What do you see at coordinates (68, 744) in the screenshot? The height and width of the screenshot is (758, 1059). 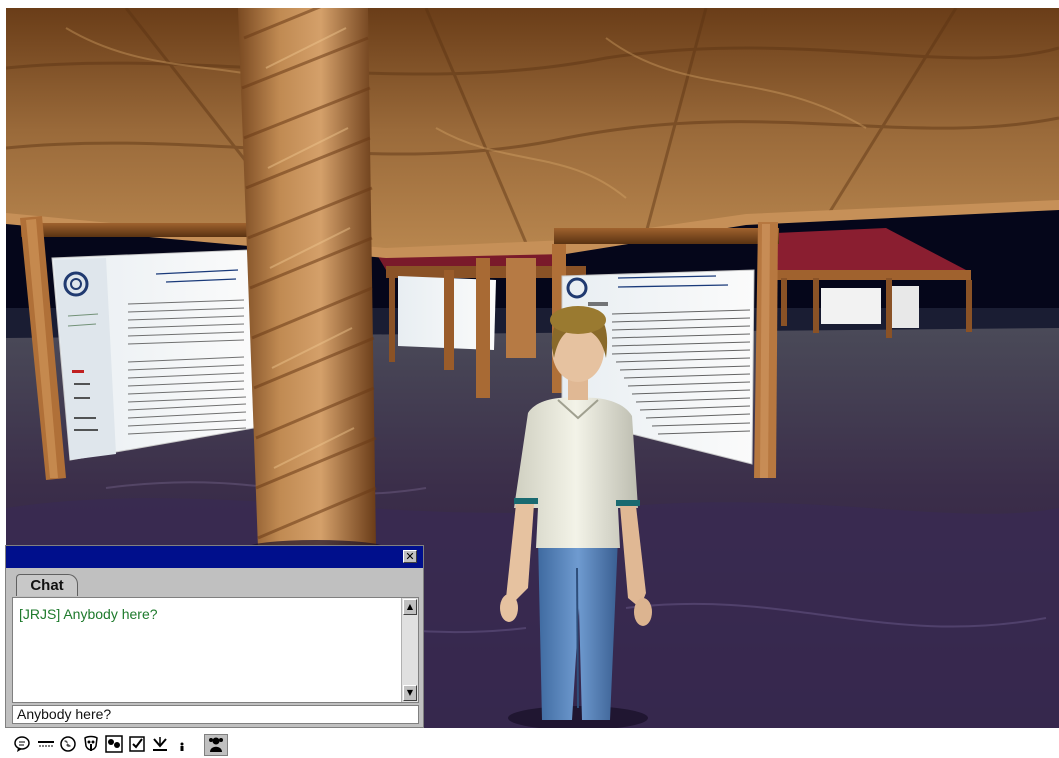 I see `globe-icon` at bounding box center [68, 744].